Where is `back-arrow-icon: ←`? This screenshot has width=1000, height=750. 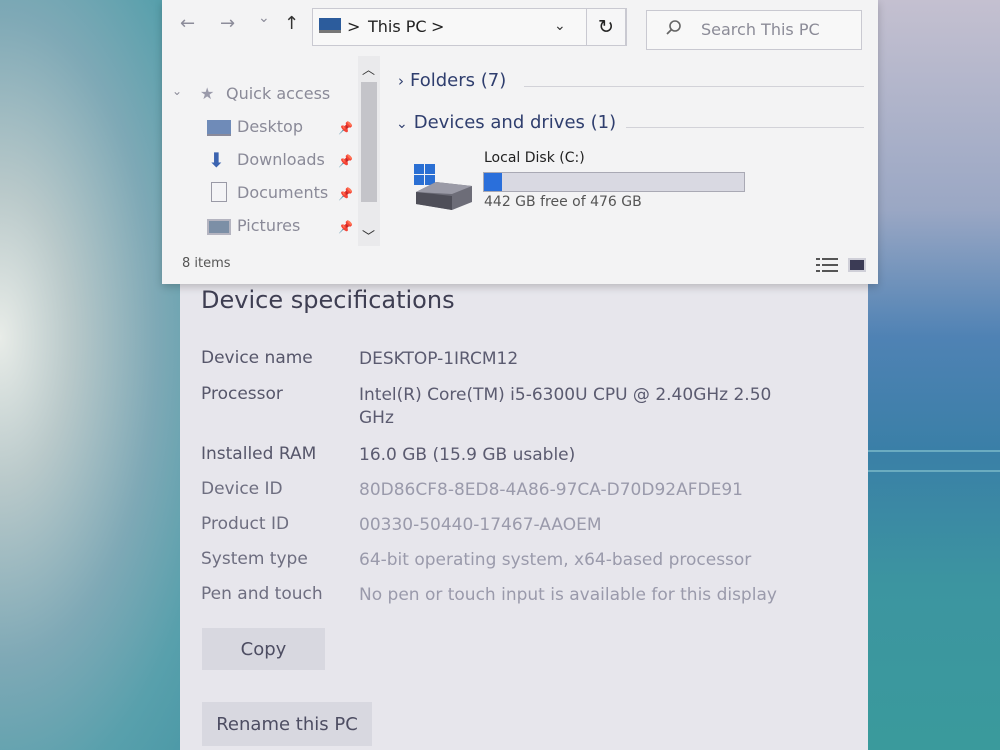
back-arrow-icon: ← is located at coordinates (187, 23).